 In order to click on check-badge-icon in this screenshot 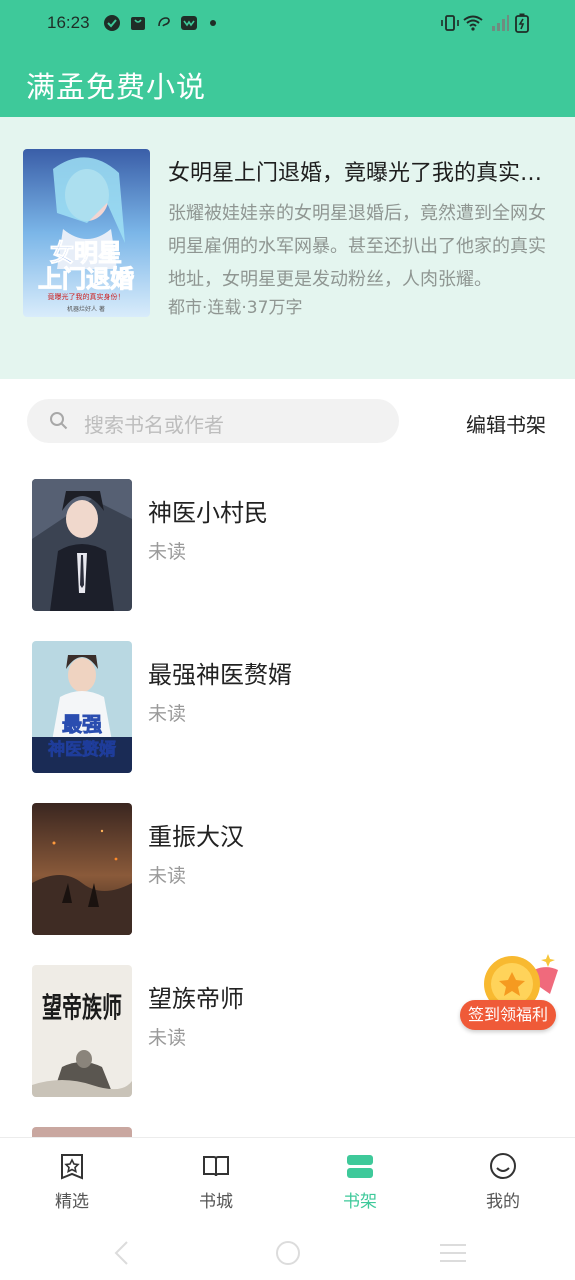, I will do `click(112, 23)`.